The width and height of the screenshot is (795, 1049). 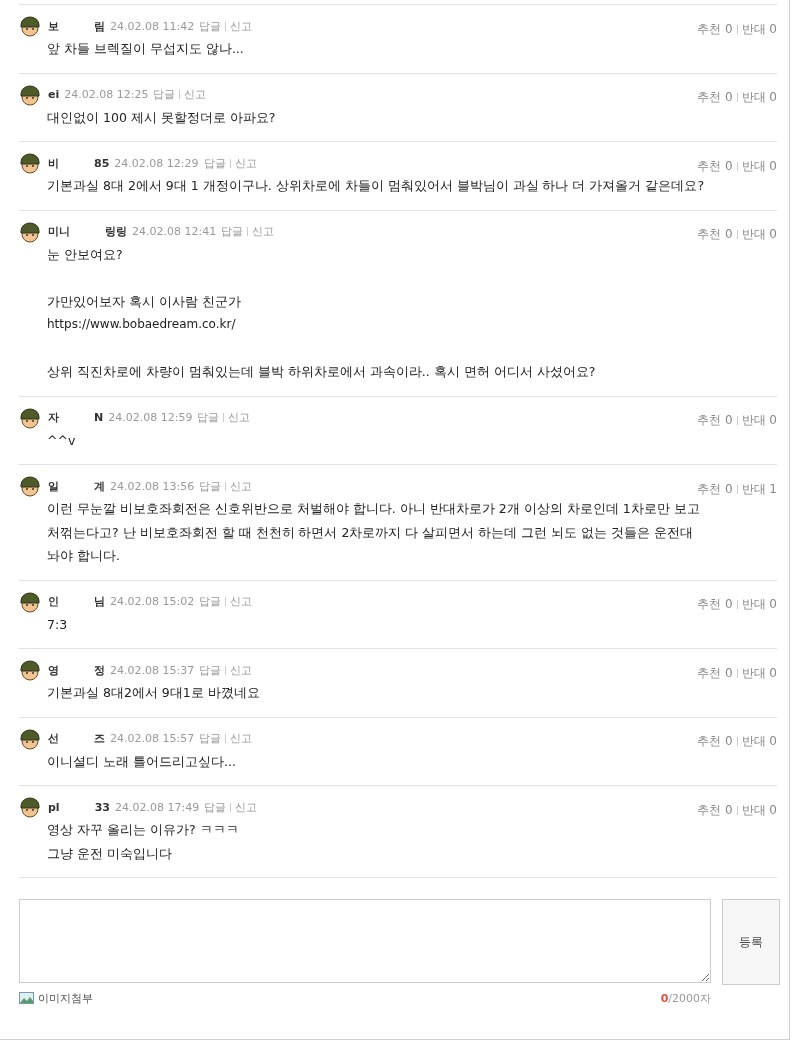 I want to click on image-icon, so click(x=26, y=998).